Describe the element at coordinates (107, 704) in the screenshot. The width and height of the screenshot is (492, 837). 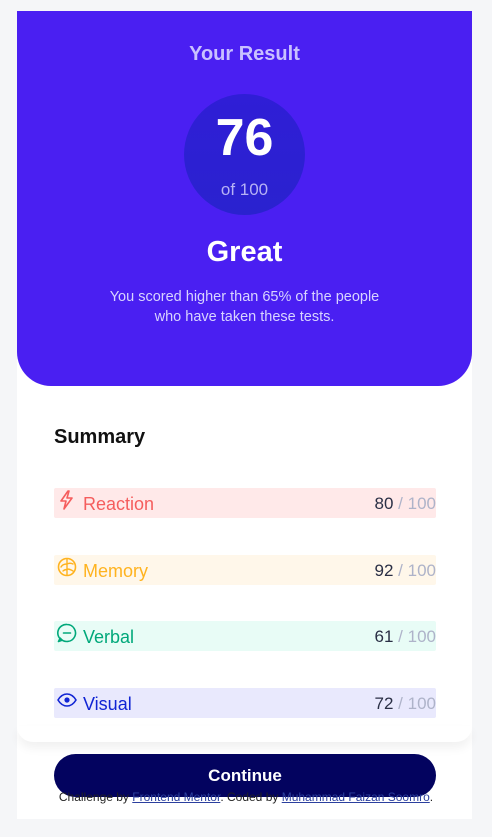
I see `summary-item-label: Visual` at that location.